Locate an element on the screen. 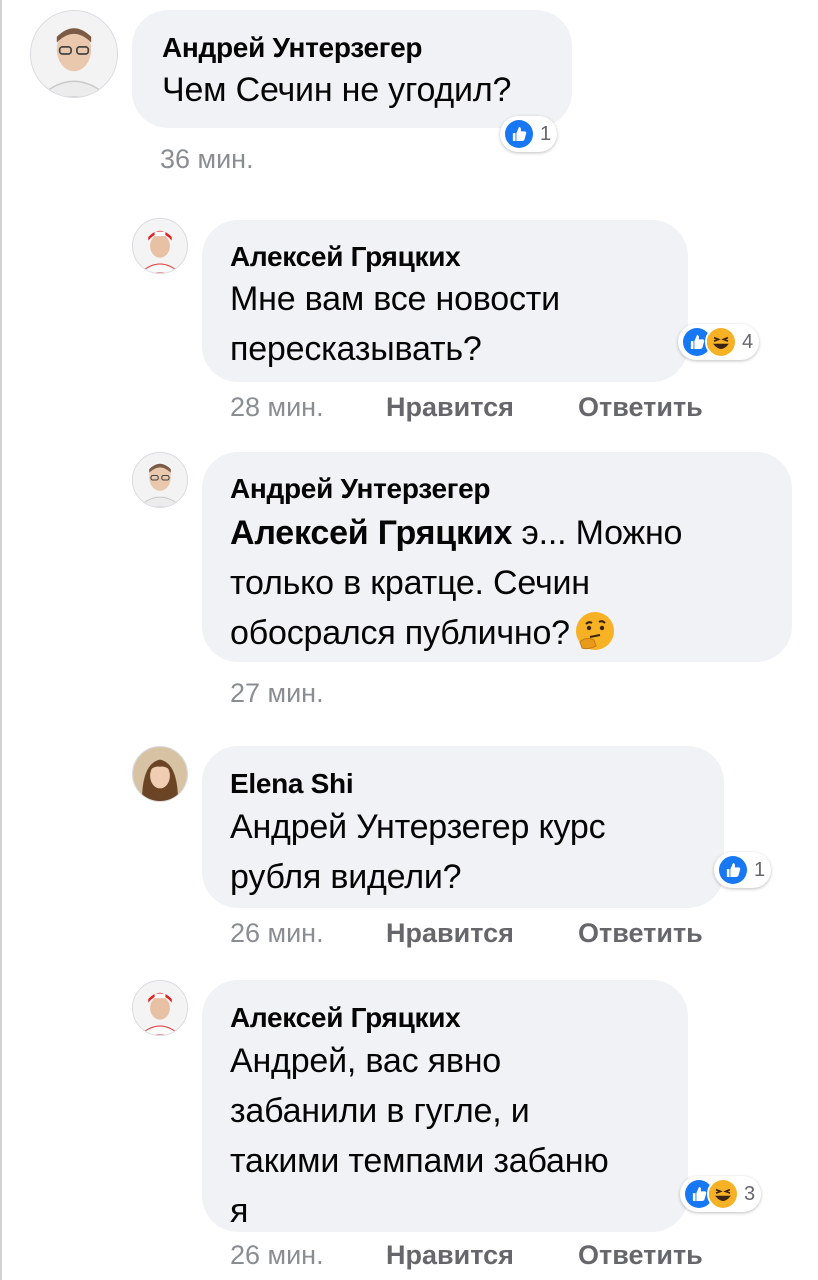 The width and height of the screenshot is (818, 1280). comment-time: 28 мин. is located at coordinates (277, 407).